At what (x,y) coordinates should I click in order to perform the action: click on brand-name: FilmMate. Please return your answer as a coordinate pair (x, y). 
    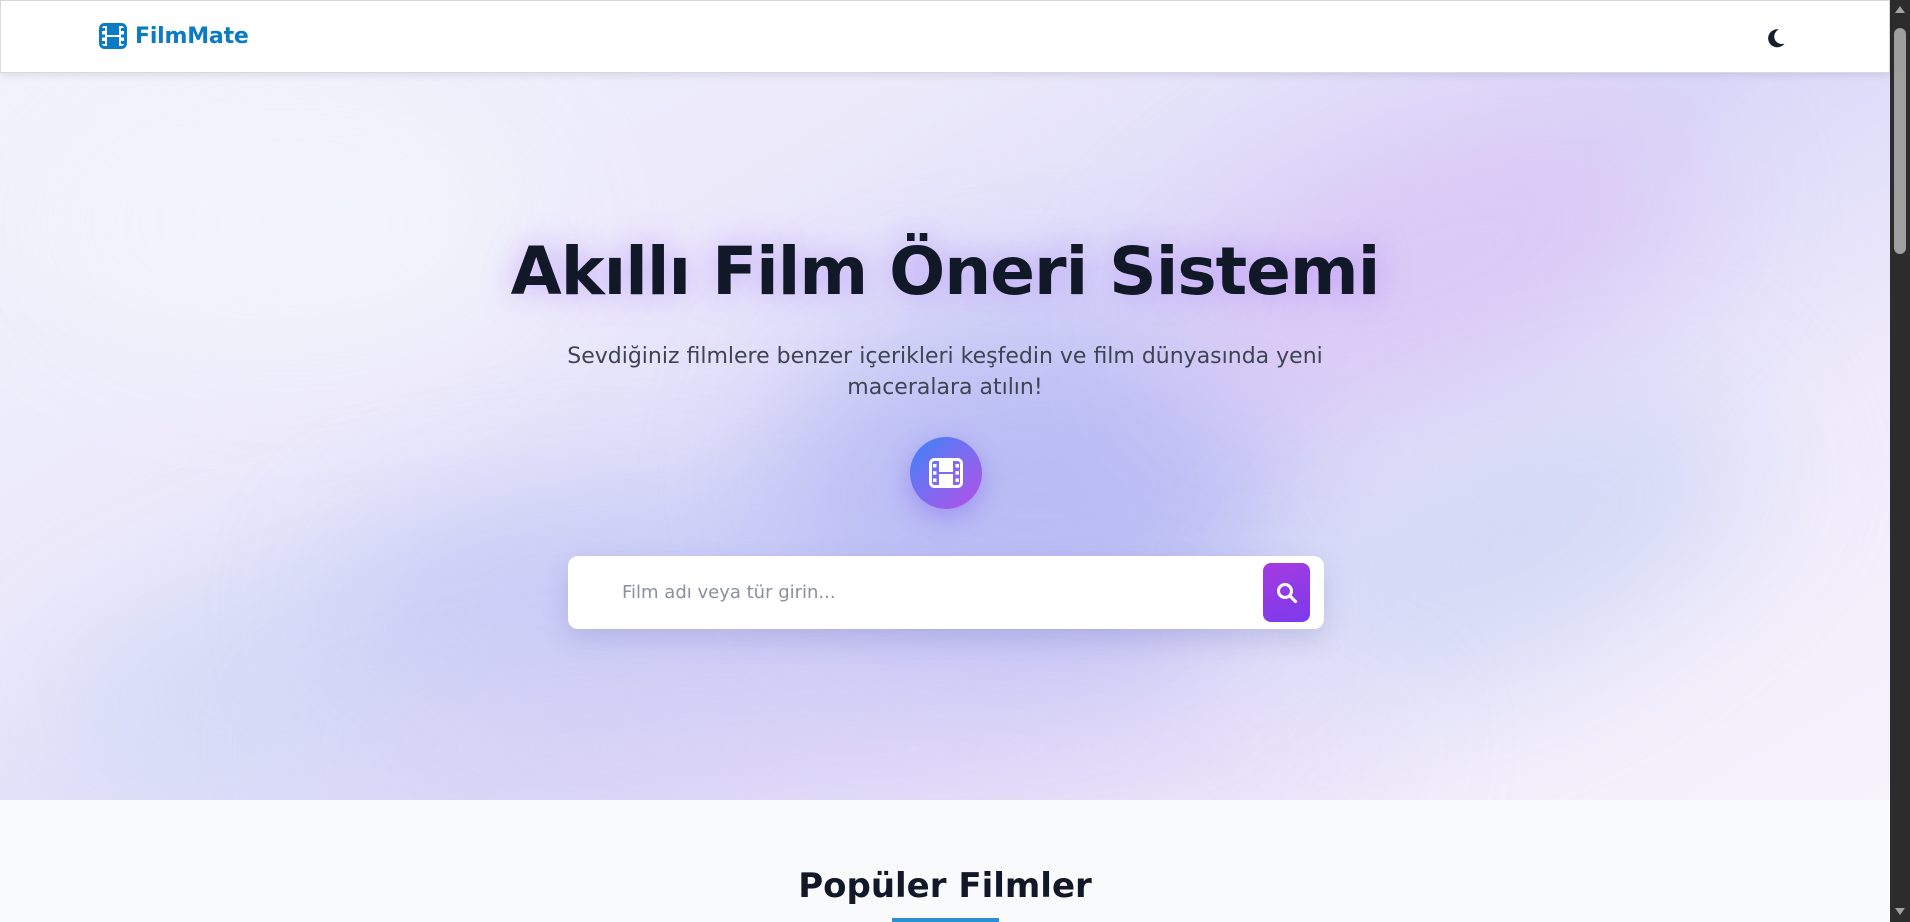
    Looking at the image, I should click on (192, 36).